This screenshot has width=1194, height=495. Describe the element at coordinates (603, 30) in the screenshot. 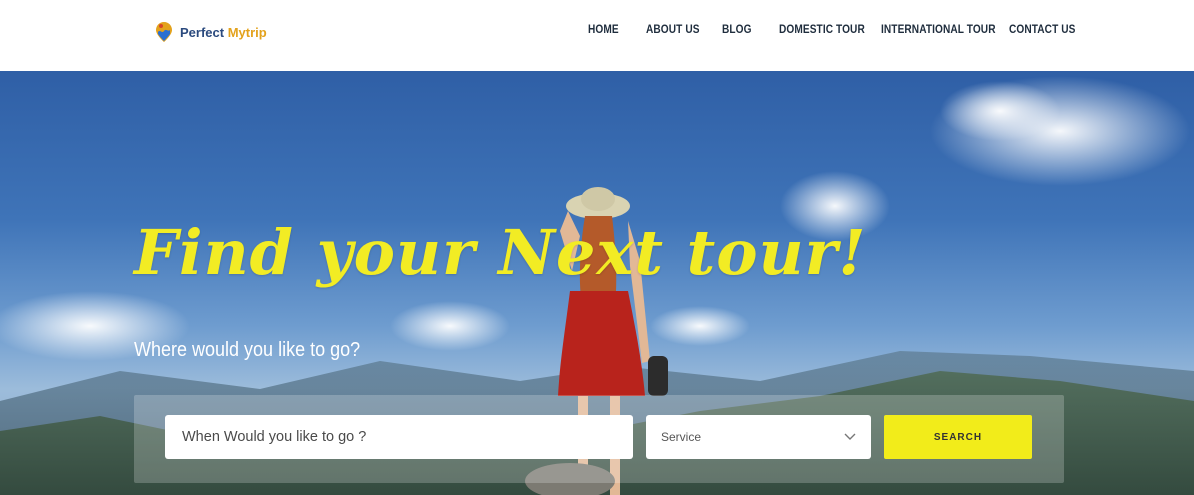

I see `nav-home: HOME` at that location.